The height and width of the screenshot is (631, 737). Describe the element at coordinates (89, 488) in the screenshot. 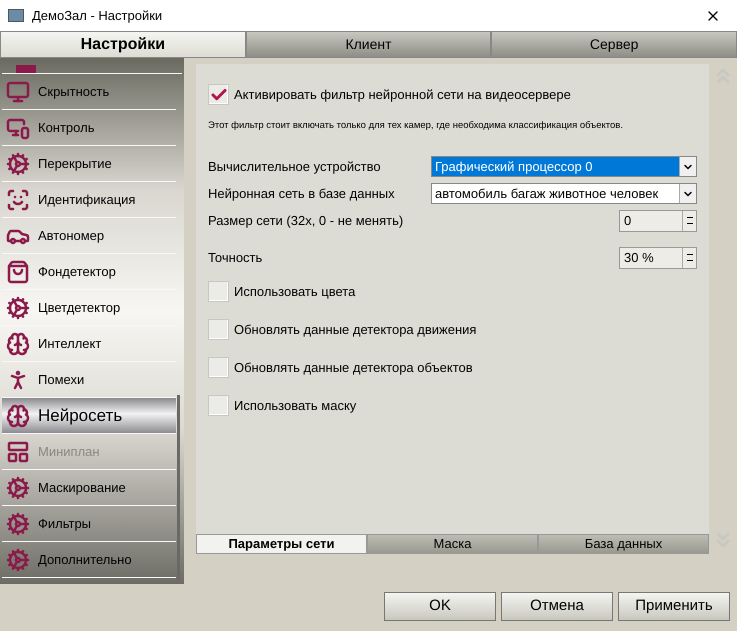

I see `sidebar-item: Маскирование` at that location.